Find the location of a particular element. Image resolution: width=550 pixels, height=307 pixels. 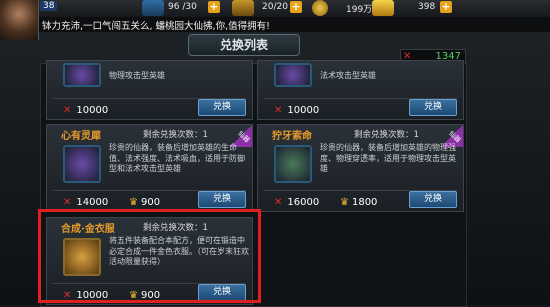

announcement-marquee: 钵力充沛,一口气闯五关么, 蟠桃园大仙拂,你,值得拥有! is located at coordinates (275, 25).